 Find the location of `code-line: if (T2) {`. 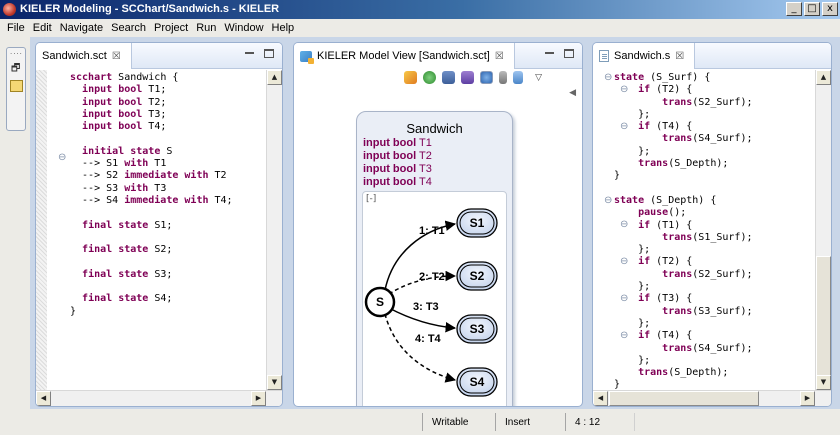

code-line: if (T2) { is located at coordinates (665, 90).